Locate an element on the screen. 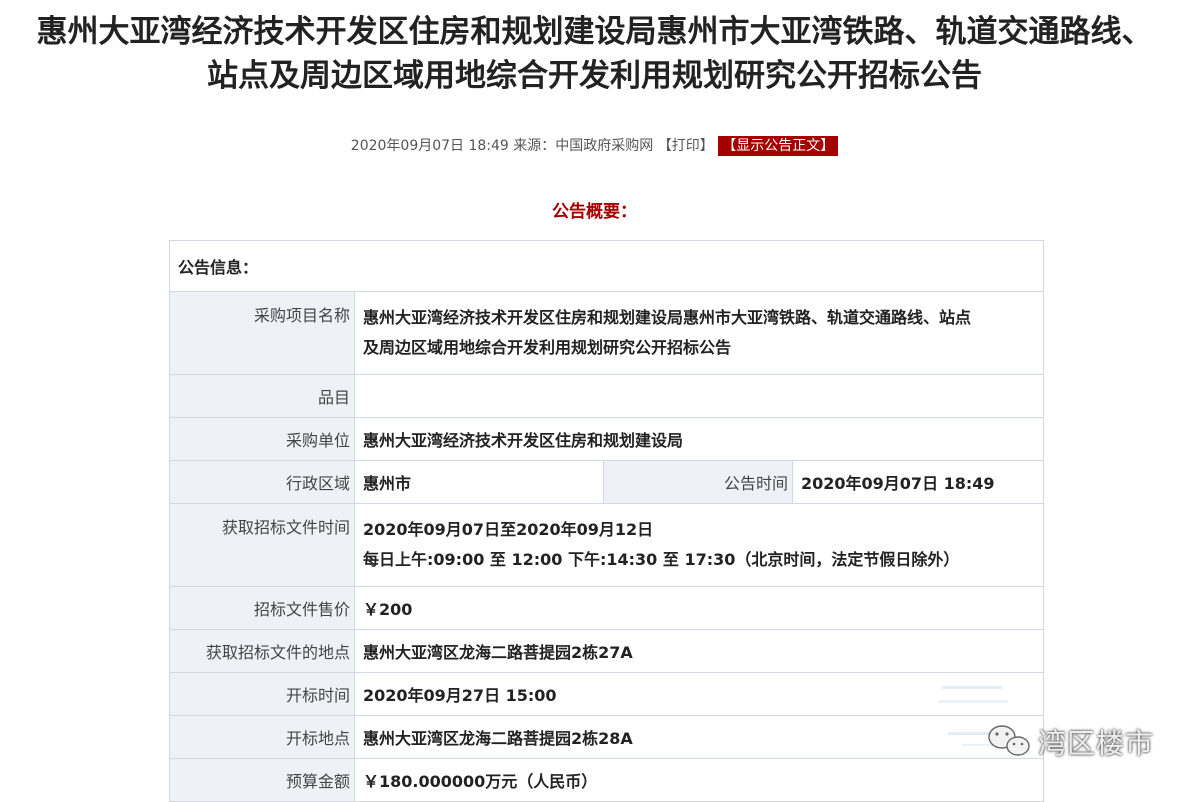 The height and width of the screenshot is (802, 1189). table-row: 获取招标文件的地点 惠州大亚湾区龙海二路菩提园2栋27A is located at coordinates (606, 651).